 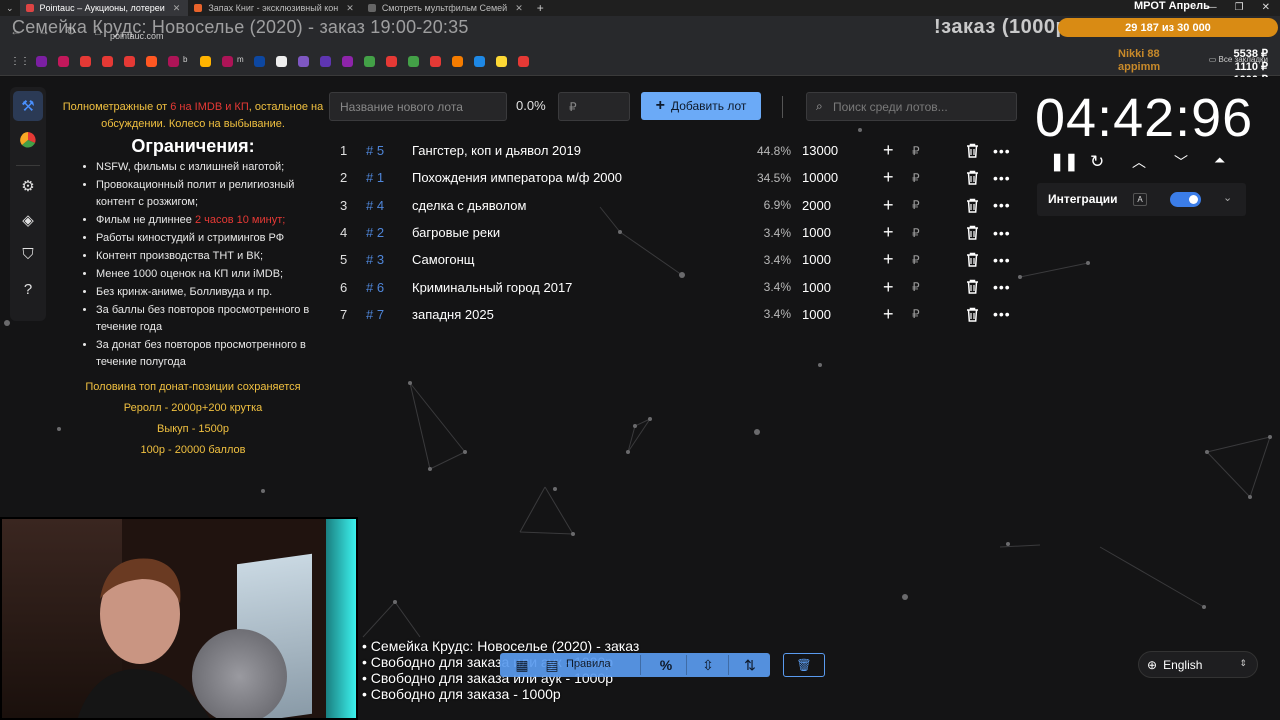 I want to click on chevron-down-icon: ⌄, so click(x=1227, y=197).